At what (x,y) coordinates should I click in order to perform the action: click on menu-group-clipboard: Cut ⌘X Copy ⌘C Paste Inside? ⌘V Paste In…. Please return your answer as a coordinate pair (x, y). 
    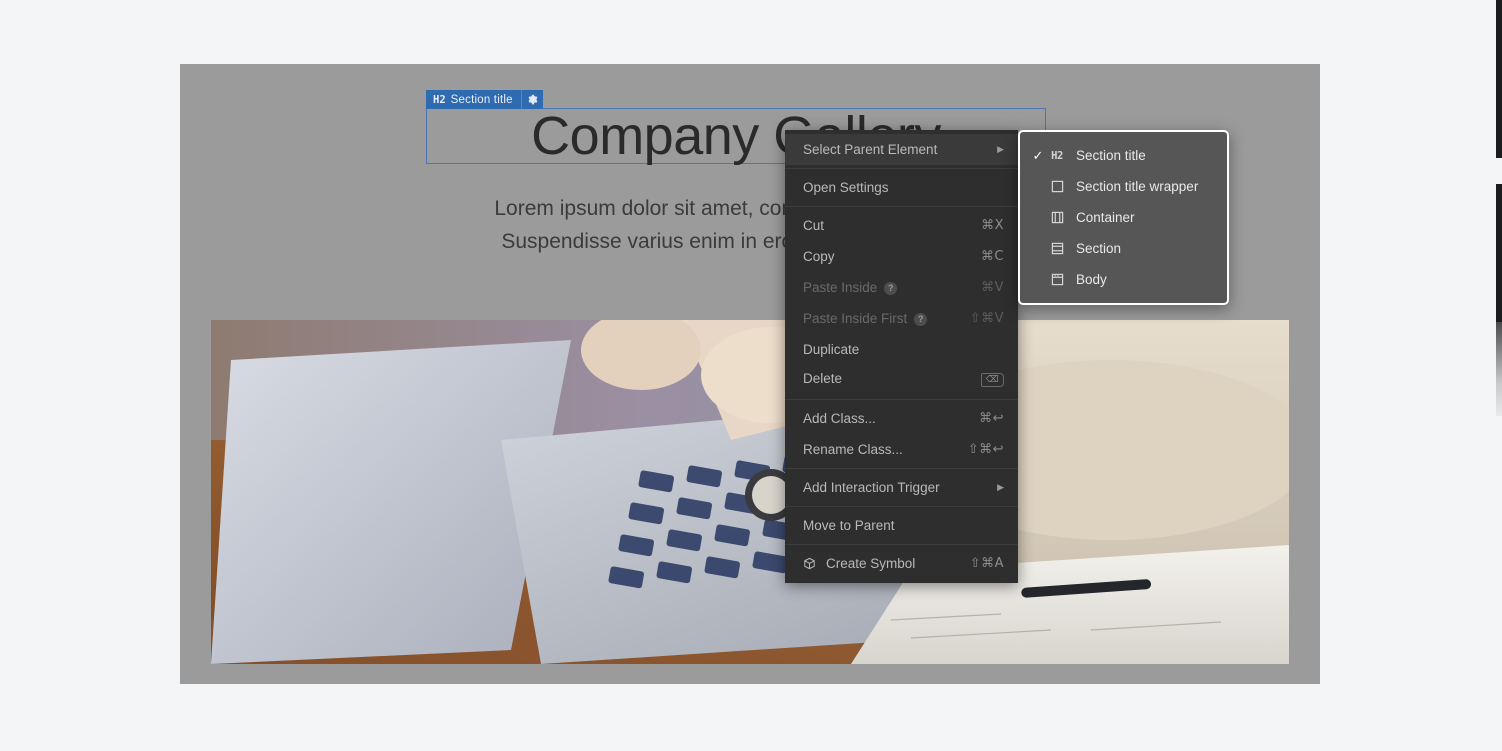
    Looking at the image, I should click on (901, 303).